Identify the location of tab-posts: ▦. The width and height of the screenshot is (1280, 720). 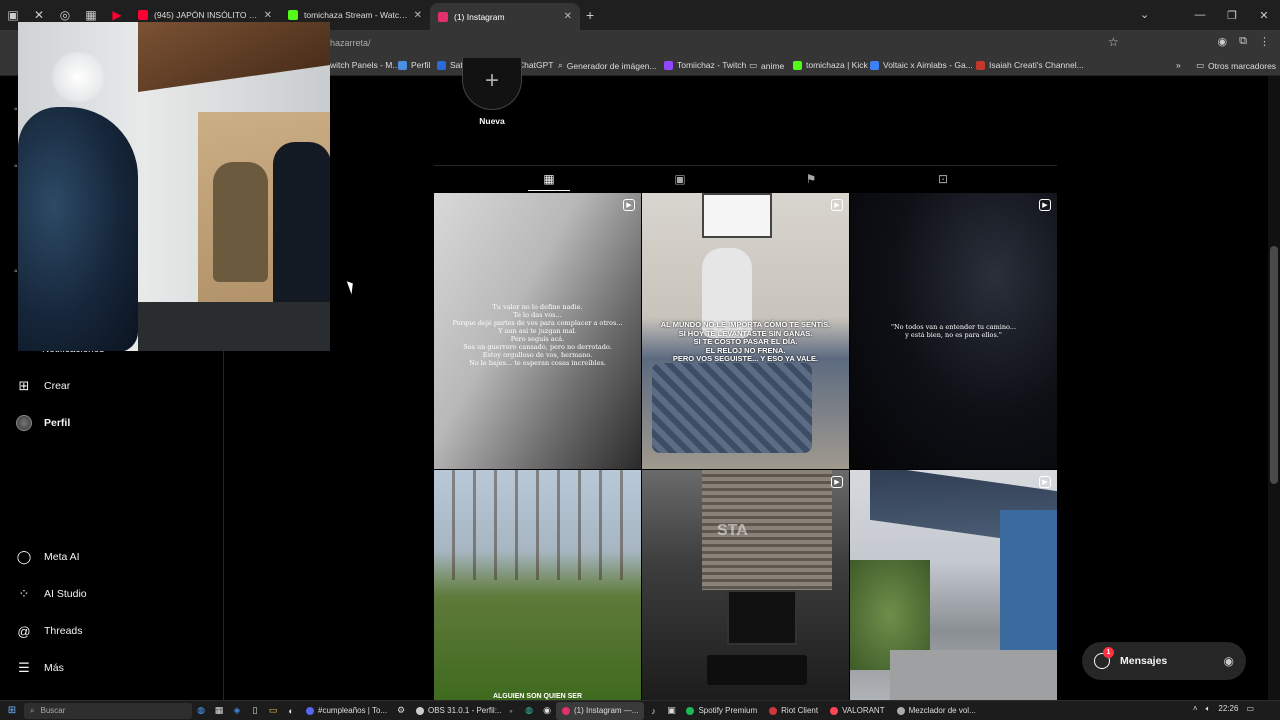
(549, 179).